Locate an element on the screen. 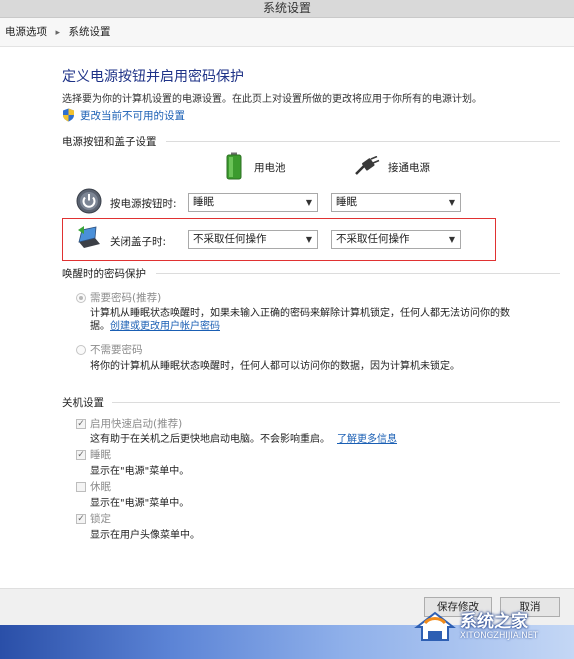 The width and height of the screenshot is (574, 659). sleep-label: 睡眠 is located at coordinates (100, 455).